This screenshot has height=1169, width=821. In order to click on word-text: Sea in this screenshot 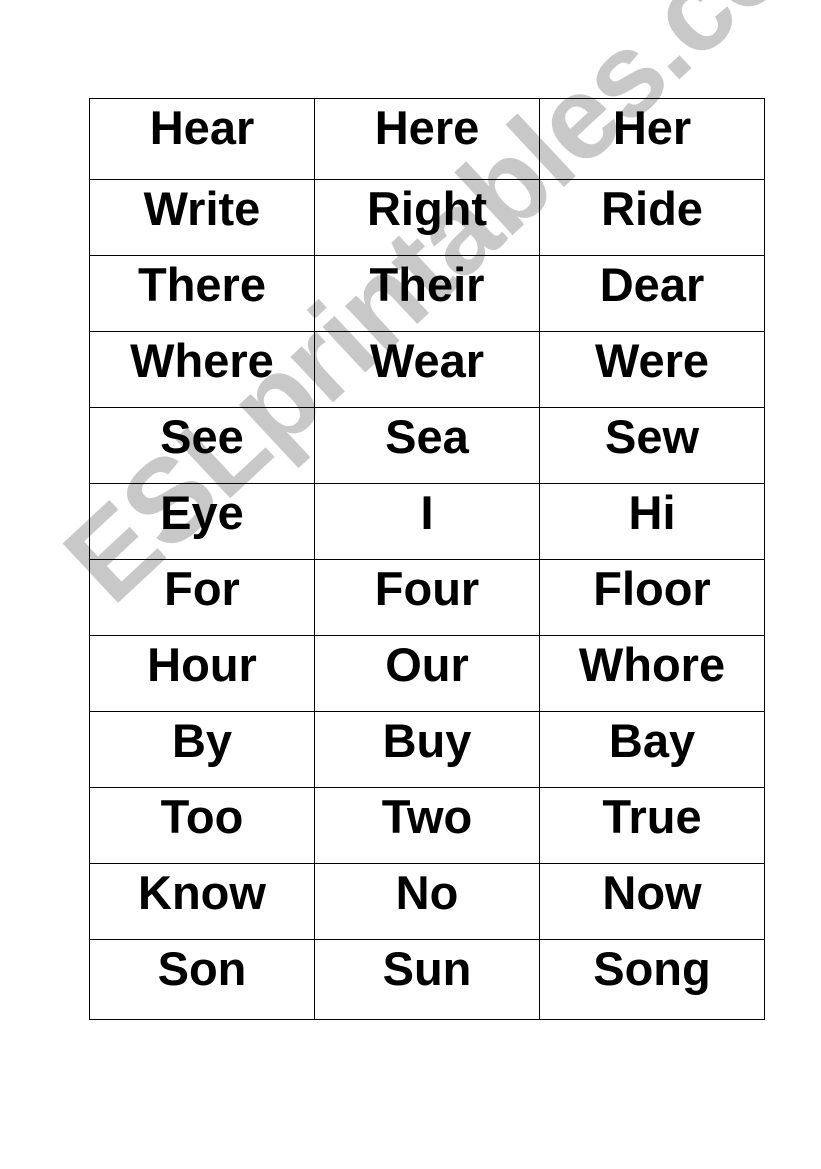, I will do `click(427, 436)`.